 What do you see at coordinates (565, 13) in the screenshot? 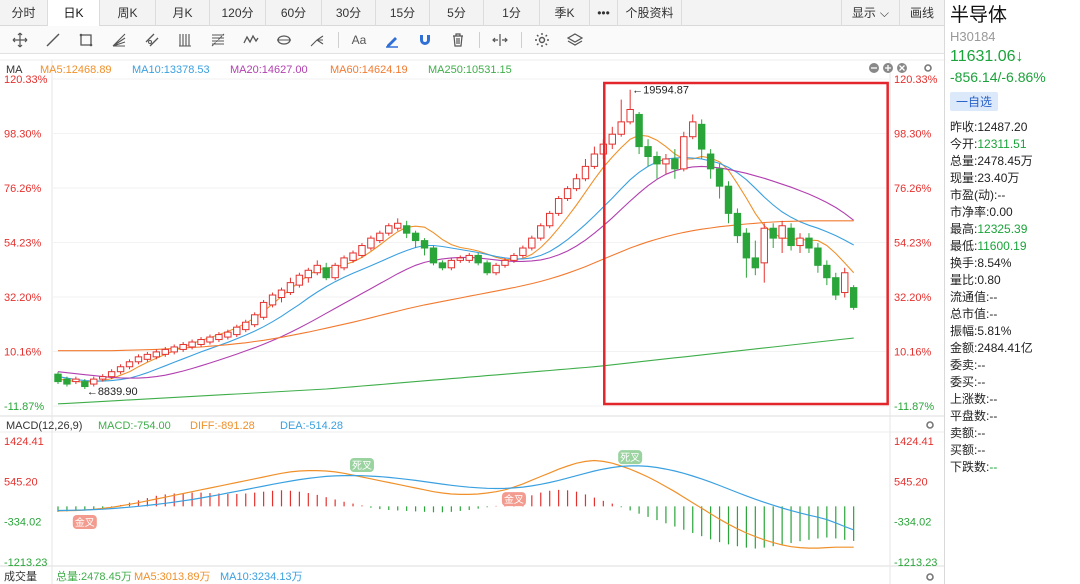
I see `tab-10: 季K` at bounding box center [565, 13].